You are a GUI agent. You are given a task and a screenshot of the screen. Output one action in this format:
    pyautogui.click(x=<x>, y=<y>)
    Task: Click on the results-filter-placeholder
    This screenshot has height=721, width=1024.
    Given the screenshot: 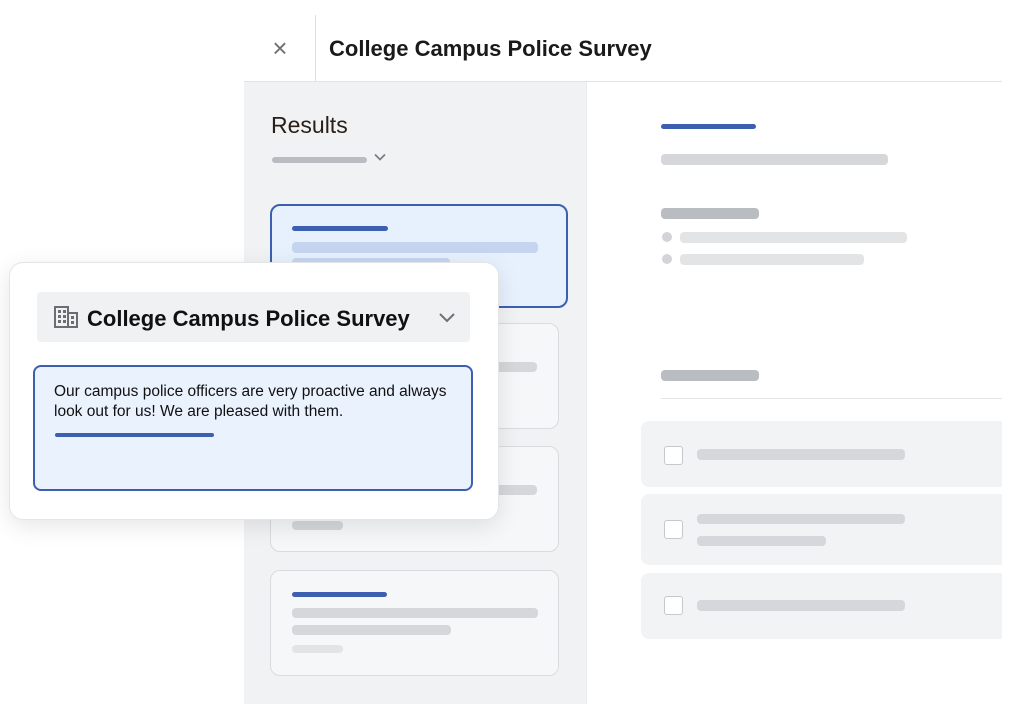 What is the action you would take?
    pyautogui.click(x=319, y=160)
    